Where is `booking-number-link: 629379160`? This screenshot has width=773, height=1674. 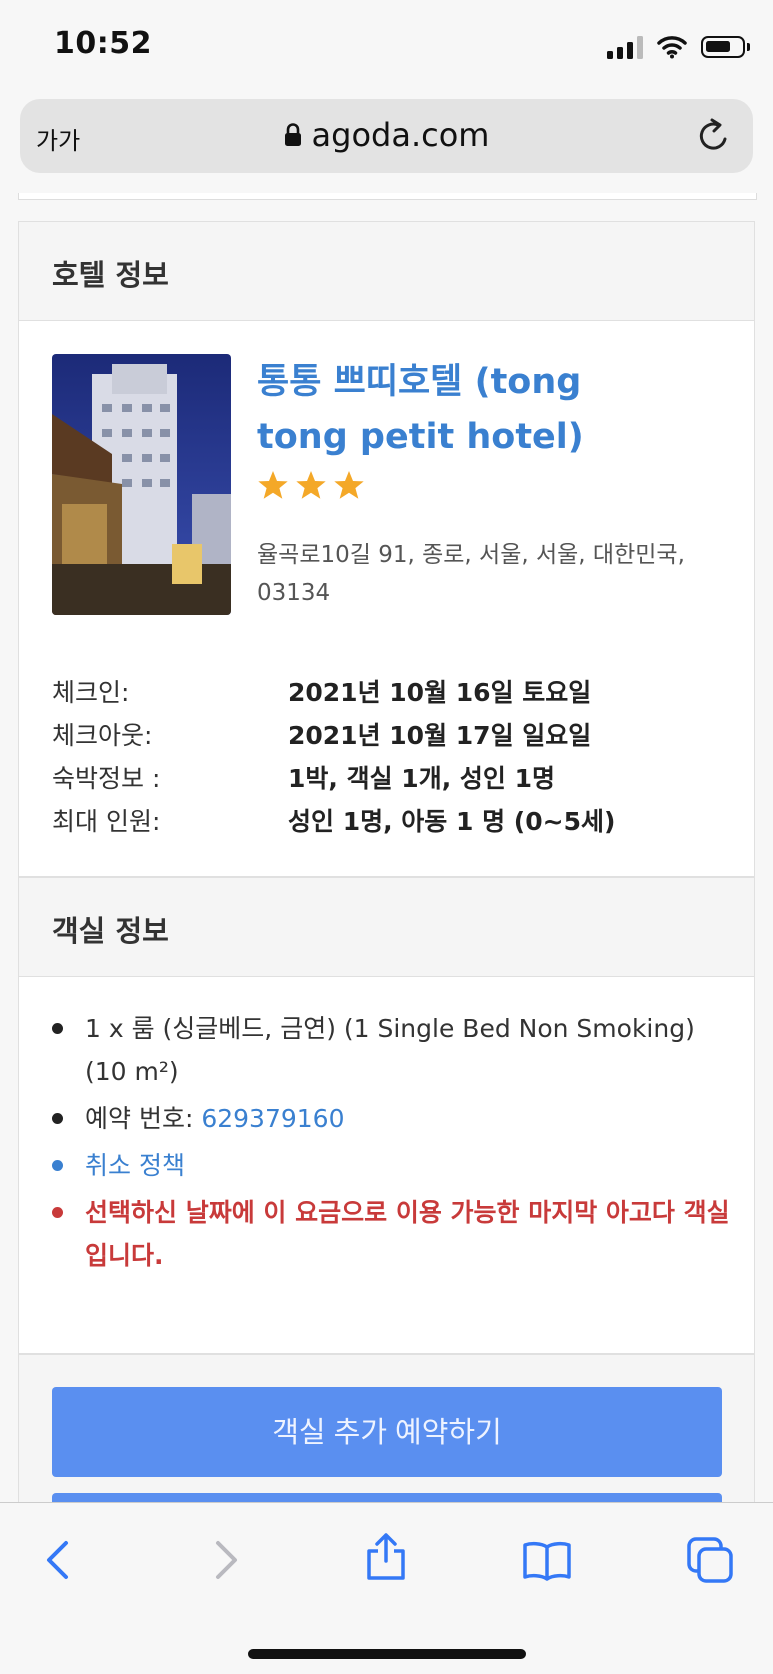
booking-number-link: 629379160 is located at coordinates (272, 1118).